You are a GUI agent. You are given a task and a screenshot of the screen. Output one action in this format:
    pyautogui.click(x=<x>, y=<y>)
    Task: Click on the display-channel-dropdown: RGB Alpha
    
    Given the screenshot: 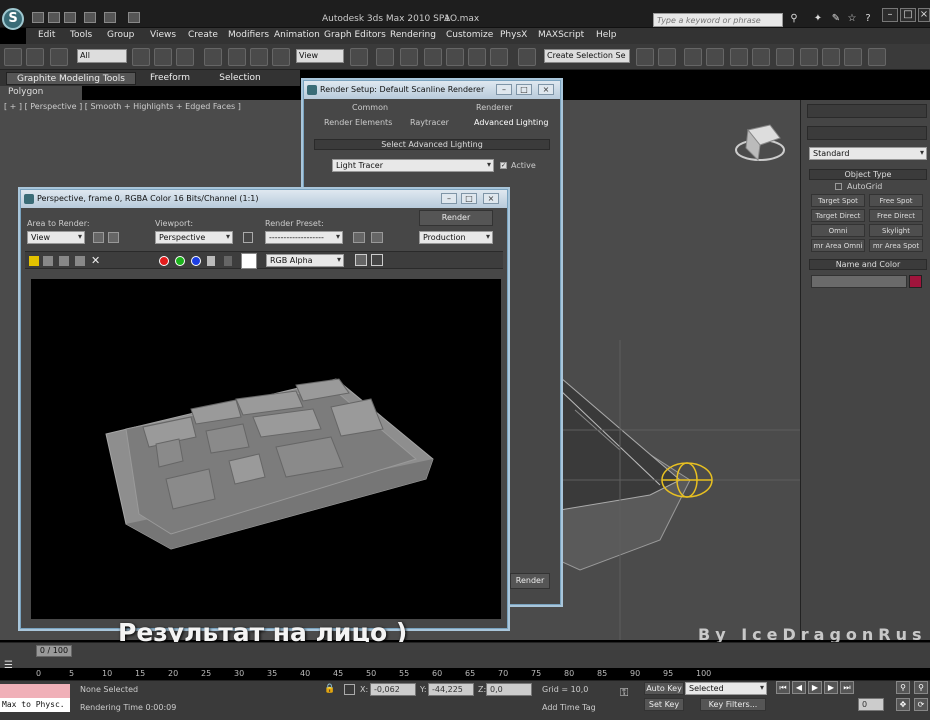 What is the action you would take?
    pyautogui.click(x=305, y=260)
    